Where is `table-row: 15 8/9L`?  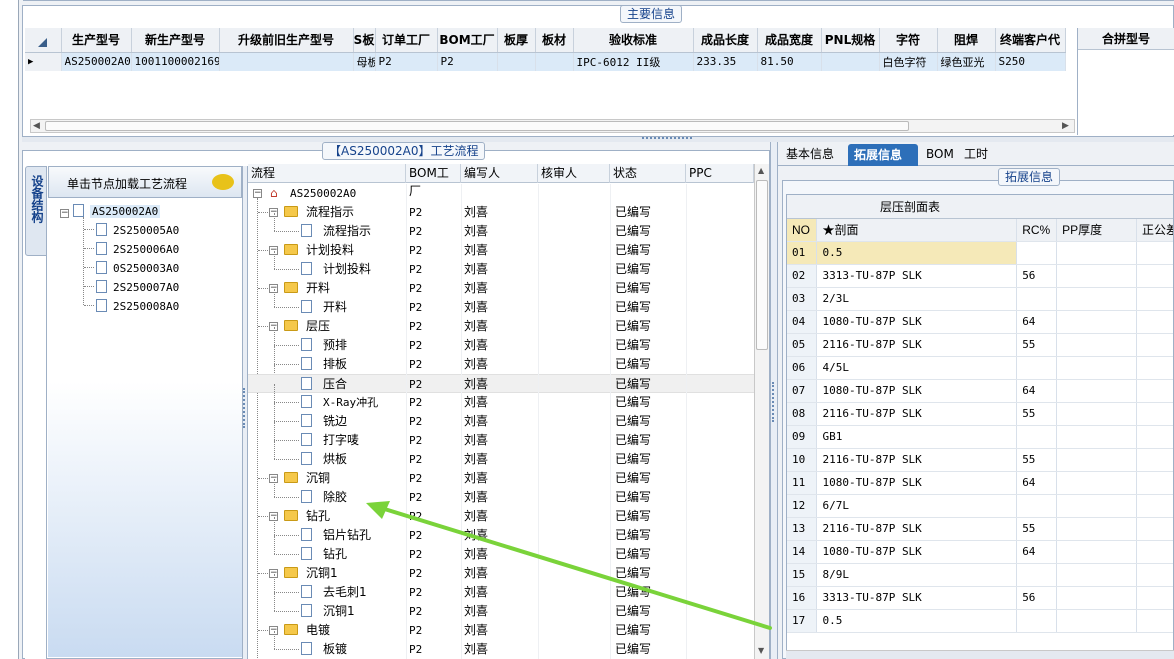
table-row: 15 8/9L is located at coordinates (980, 575).